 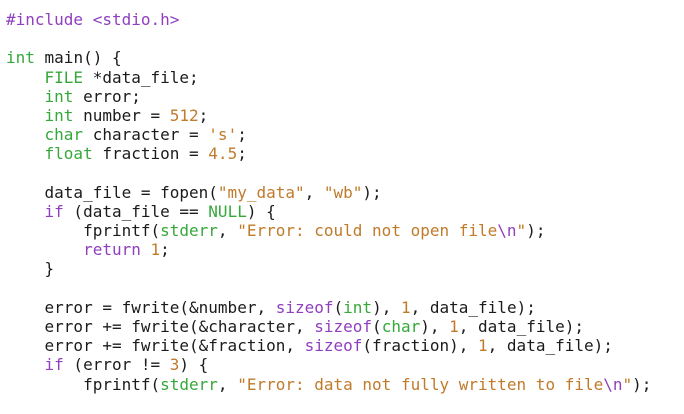 What do you see at coordinates (223, 154) in the screenshot?
I see `code-token-number: 4.5` at bounding box center [223, 154].